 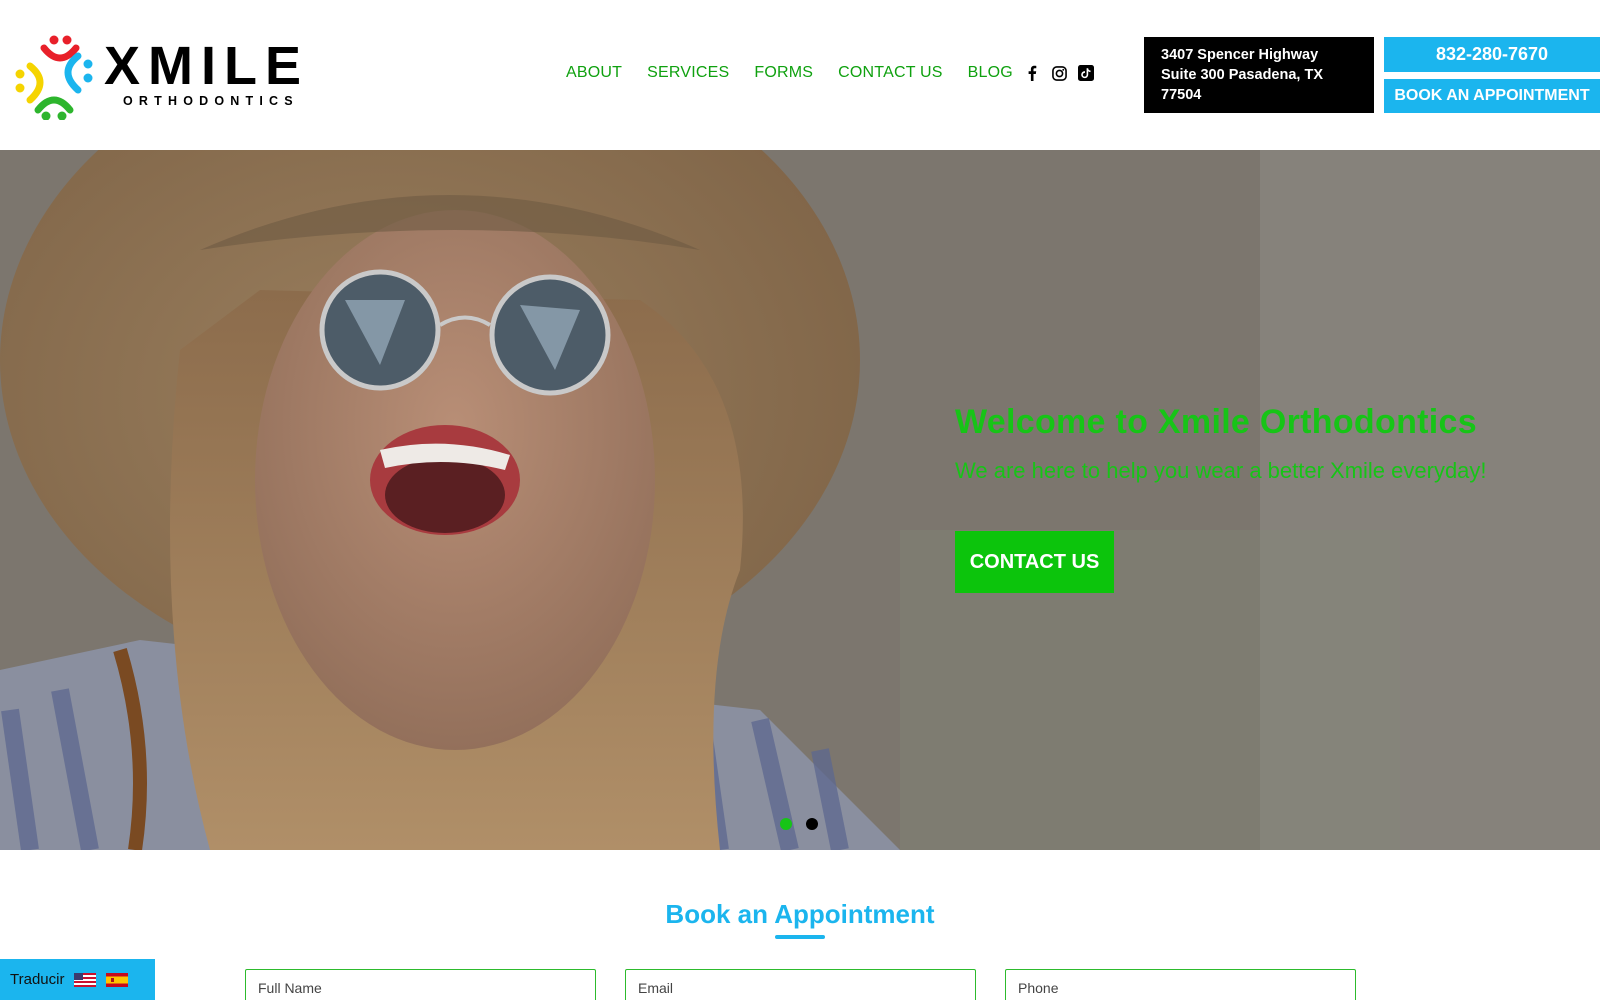 I want to click on main-nav: ABOUT SERVICES FORMS CONTACT US BLOG, so click(x=789, y=73).